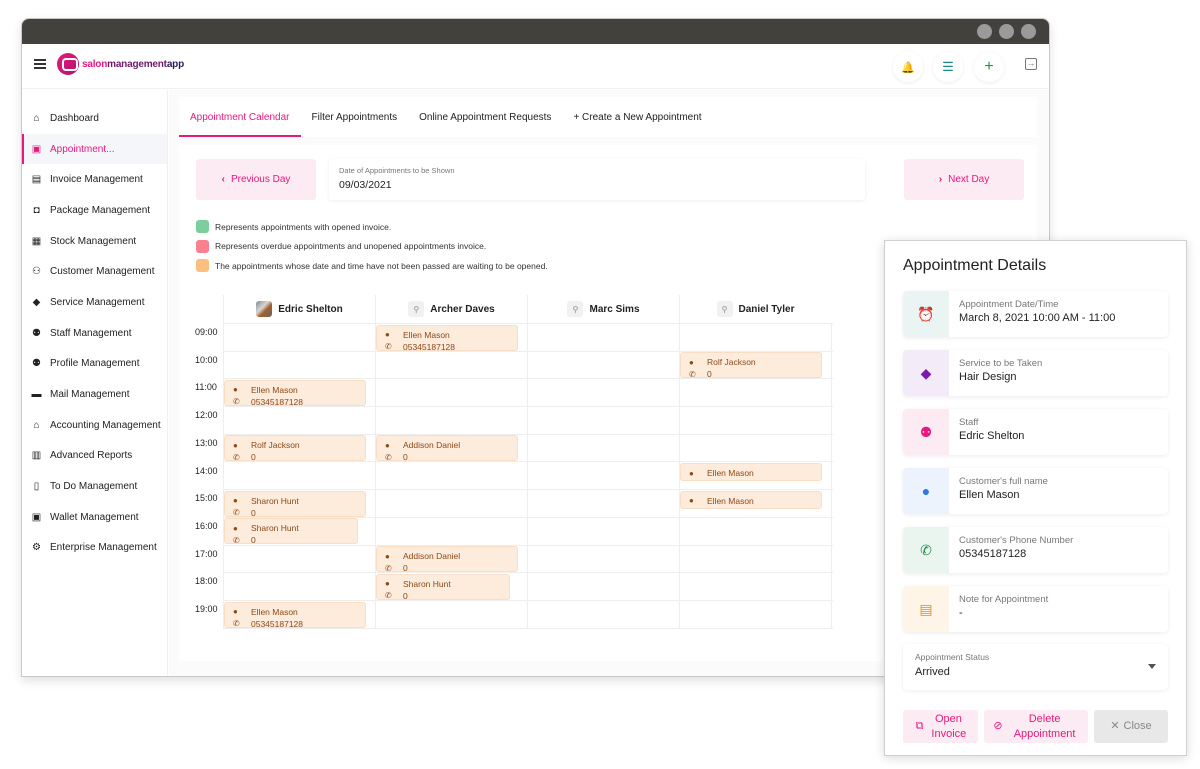  Describe the element at coordinates (724, 309) in the screenshot. I see `staff-avatar: ⚲` at that location.